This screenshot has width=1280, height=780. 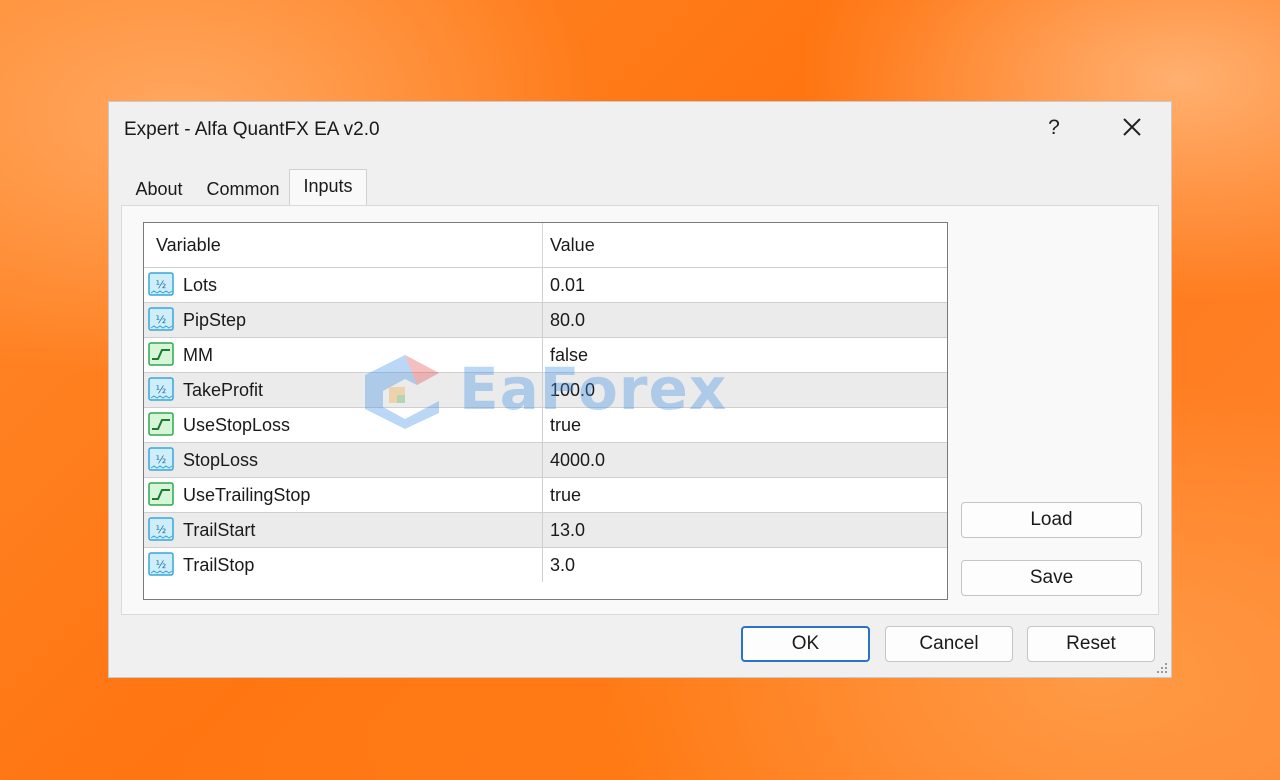 What do you see at coordinates (223, 390) in the screenshot?
I see `variable-name: TakeProfit` at bounding box center [223, 390].